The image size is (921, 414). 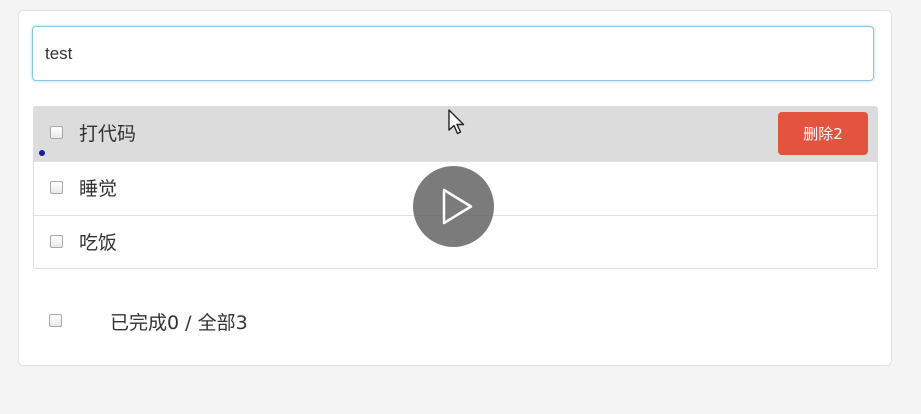 What do you see at coordinates (139, 323) in the screenshot?
I see `done-label: 已完成` at bounding box center [139, 323].